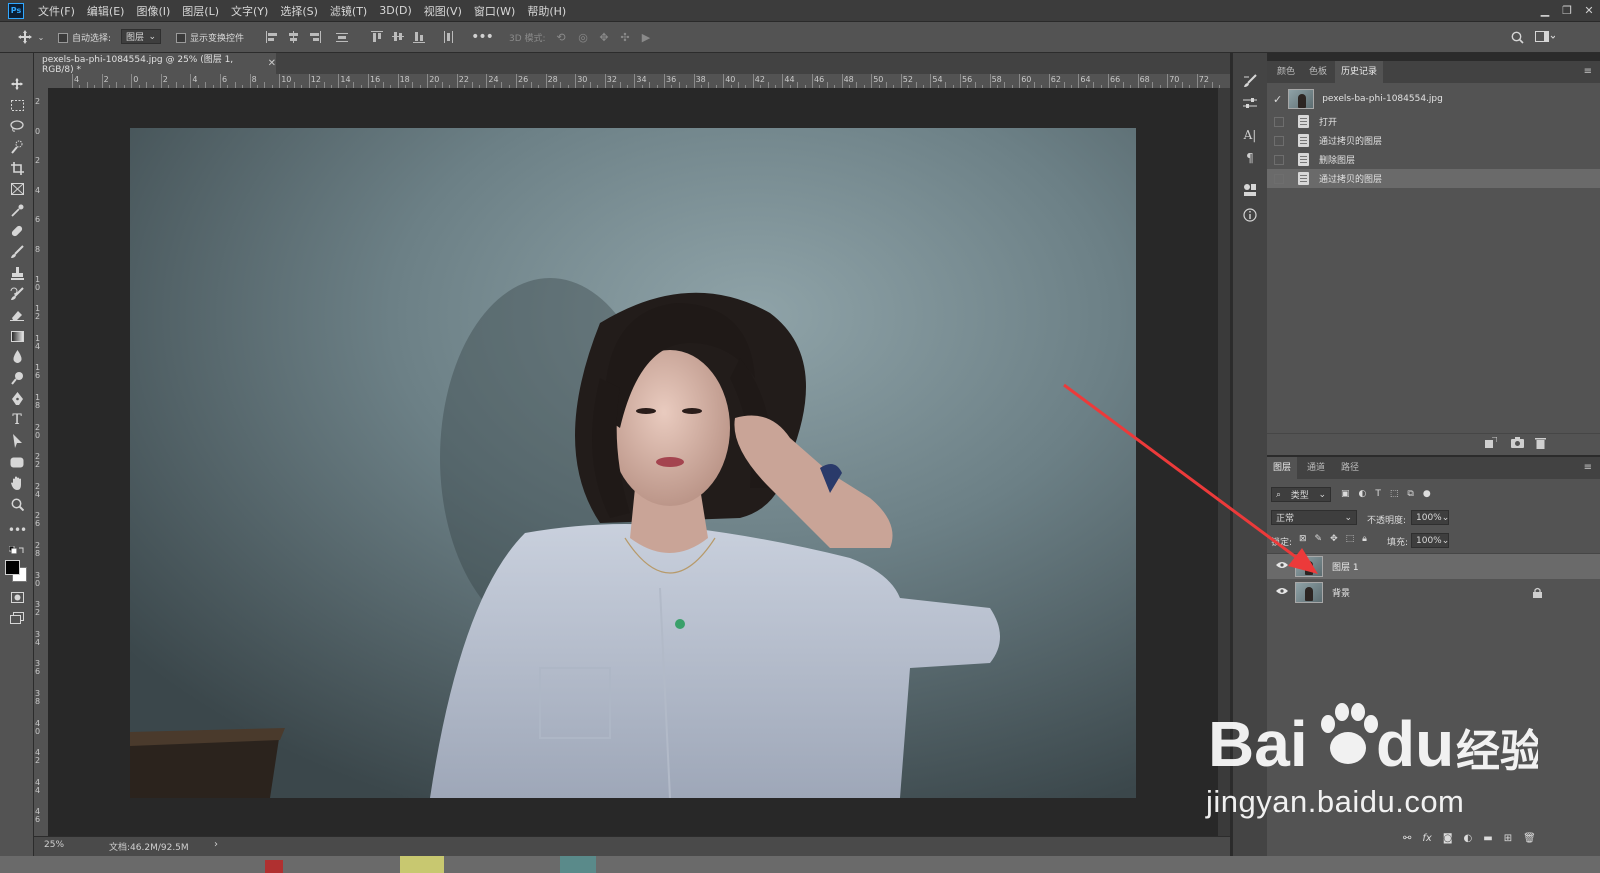 The image size is (1600, 873). I want to click on clone-stamp-tool-icon, so click(17, 273).